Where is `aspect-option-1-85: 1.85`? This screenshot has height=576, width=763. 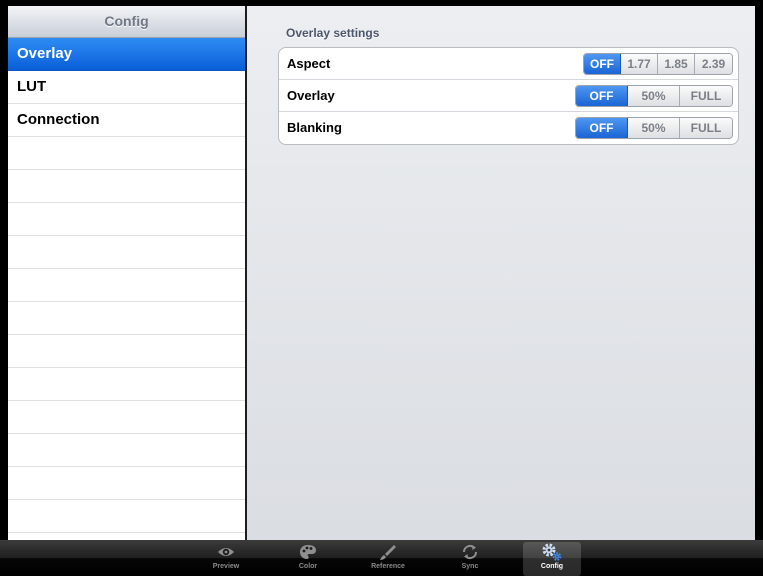 aspect-option-1-85: 1.85 is located at coordinates (676, 64).